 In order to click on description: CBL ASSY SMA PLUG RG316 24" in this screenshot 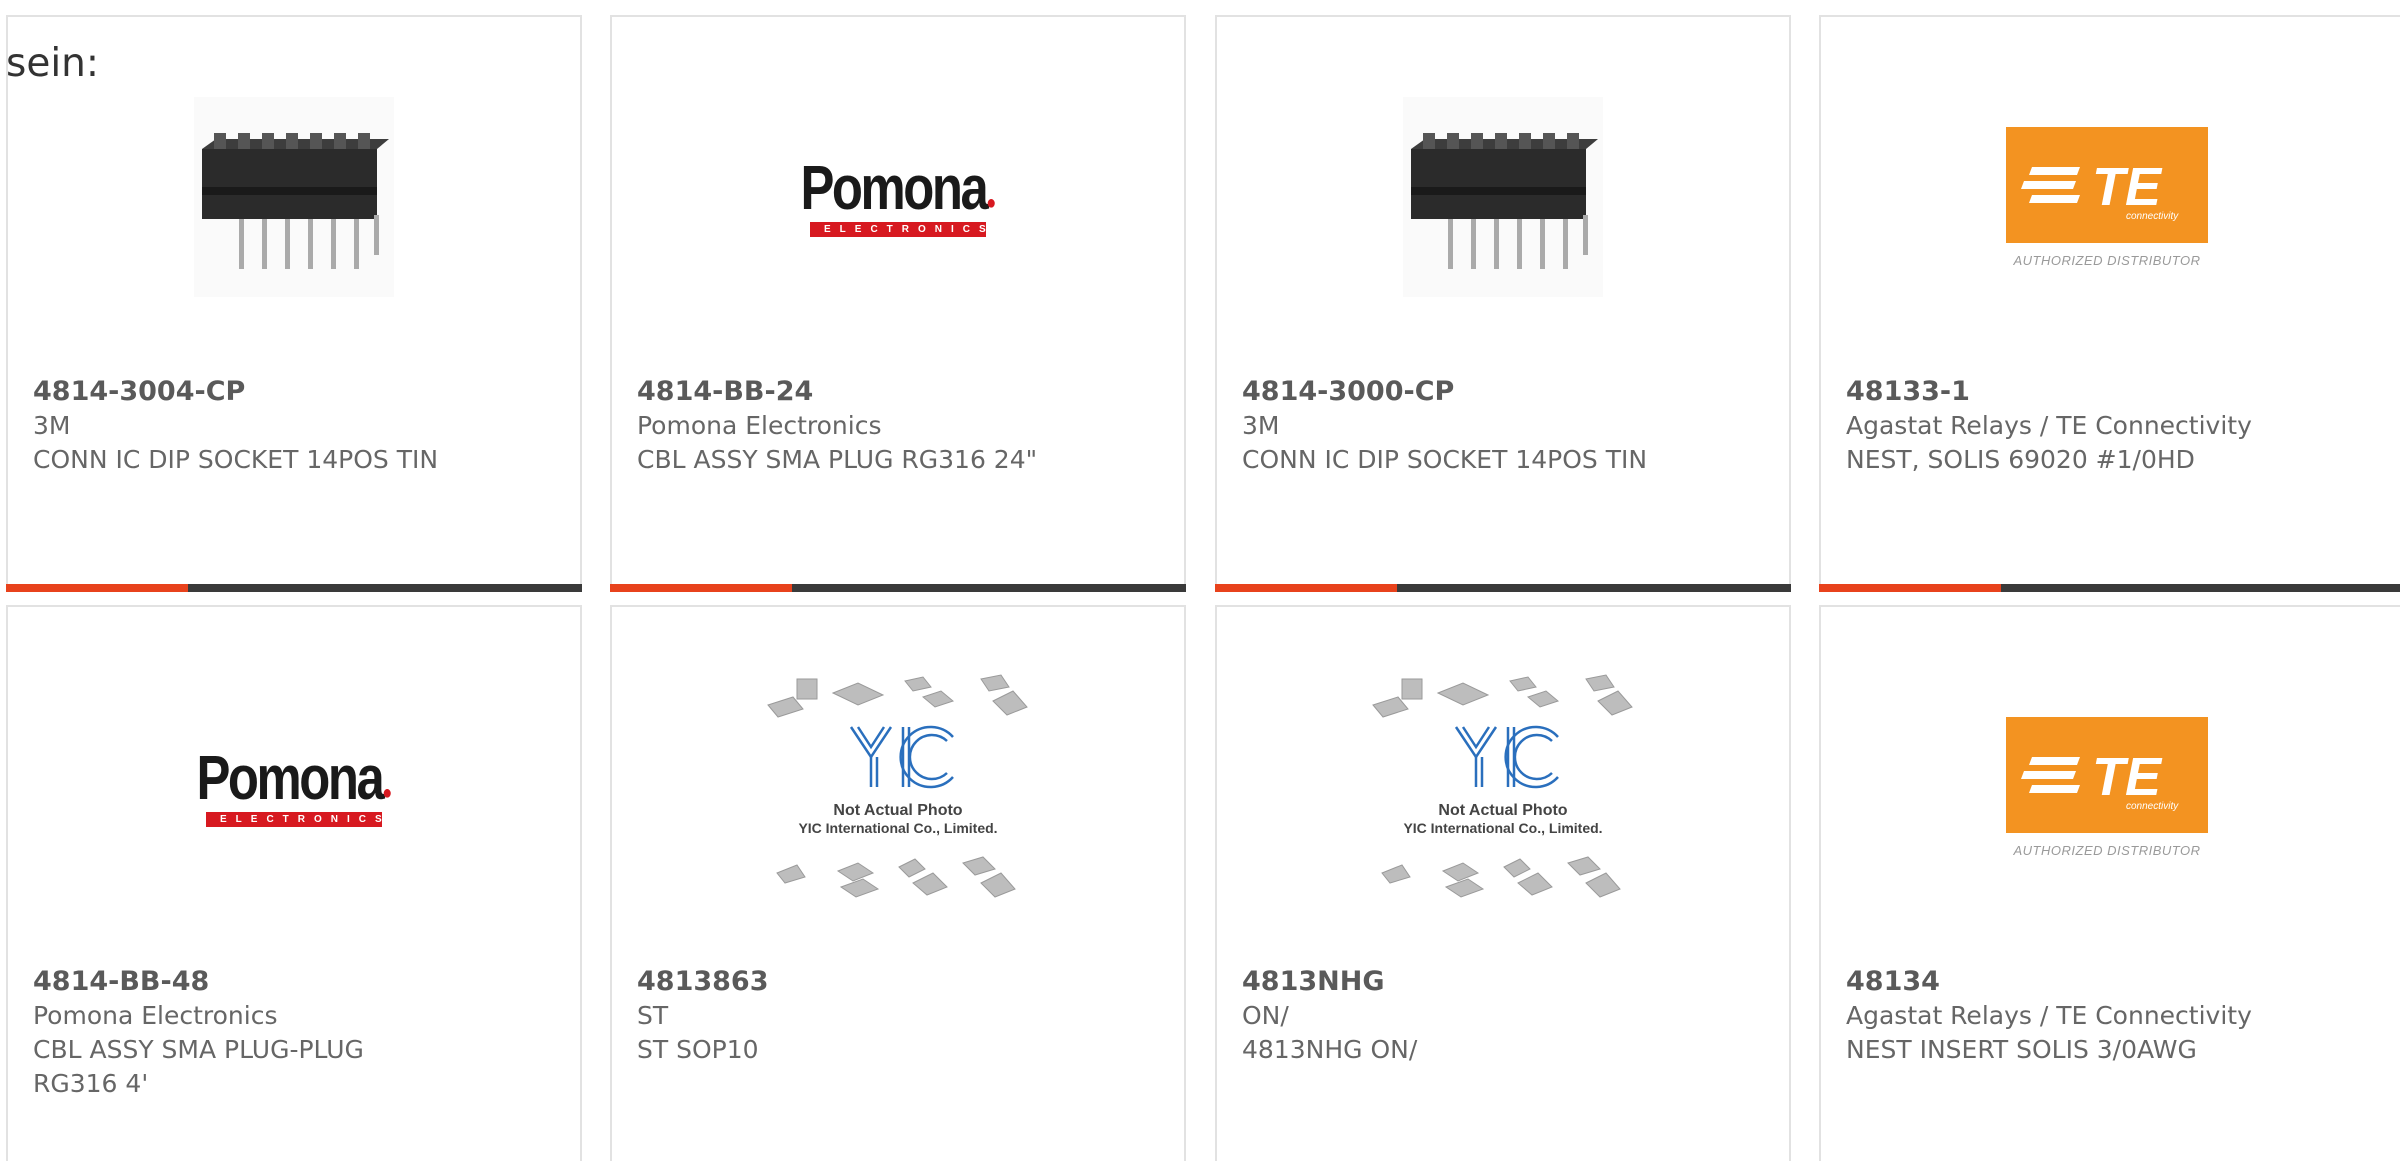, I will do `click(837, 459)`.